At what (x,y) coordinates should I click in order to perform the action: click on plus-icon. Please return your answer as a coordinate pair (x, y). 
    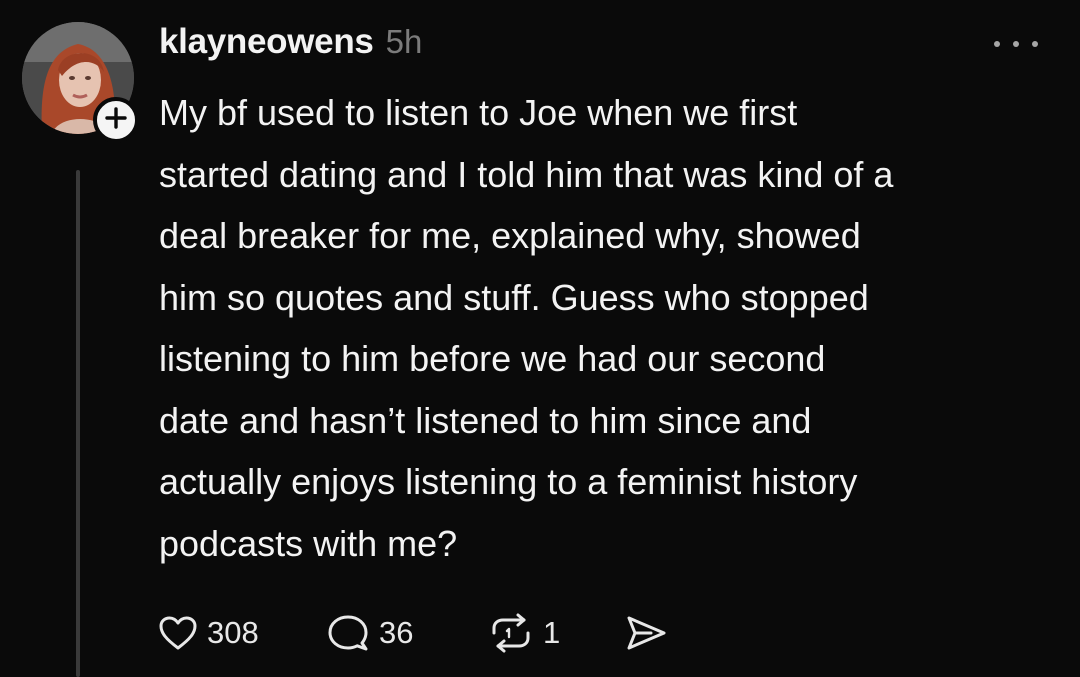
    Looking at the image, I should click on (116, 120).